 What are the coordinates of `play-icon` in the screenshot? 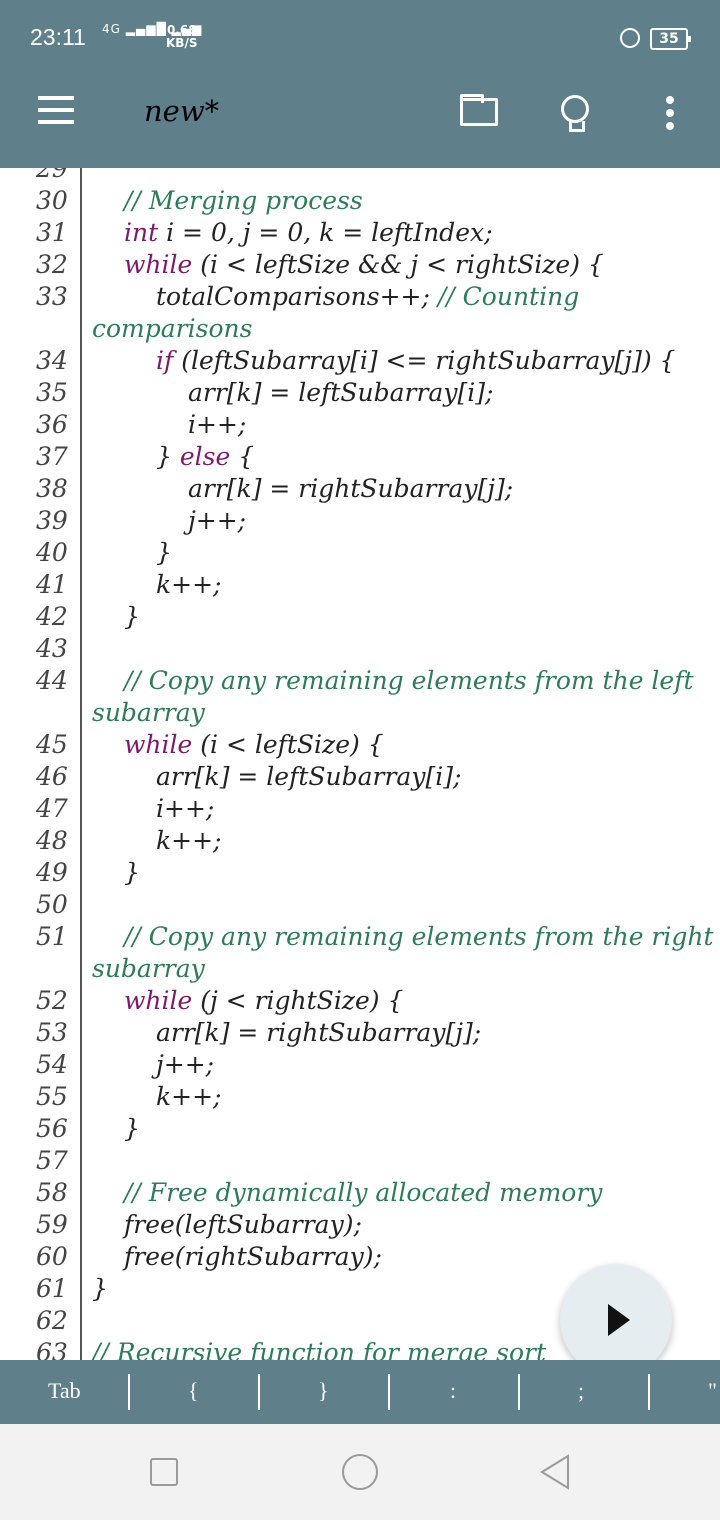 It's located at (619, 1320).